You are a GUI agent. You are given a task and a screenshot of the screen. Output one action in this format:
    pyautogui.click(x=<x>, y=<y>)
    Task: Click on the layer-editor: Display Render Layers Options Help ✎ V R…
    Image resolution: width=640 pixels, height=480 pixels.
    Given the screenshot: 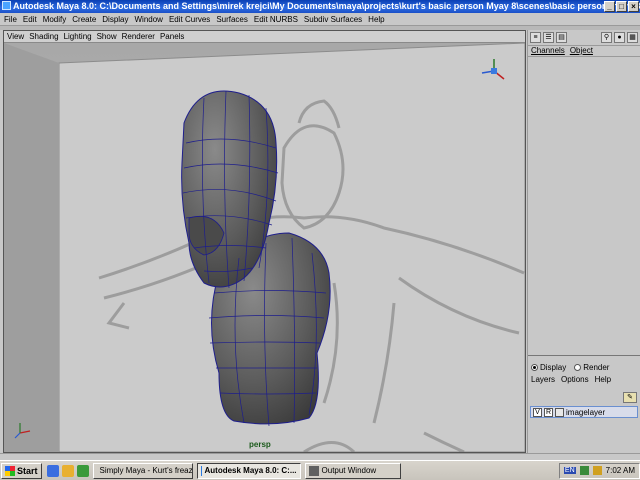 What is the action you would take?
    pyautogui.click(x=584, y=406)
    